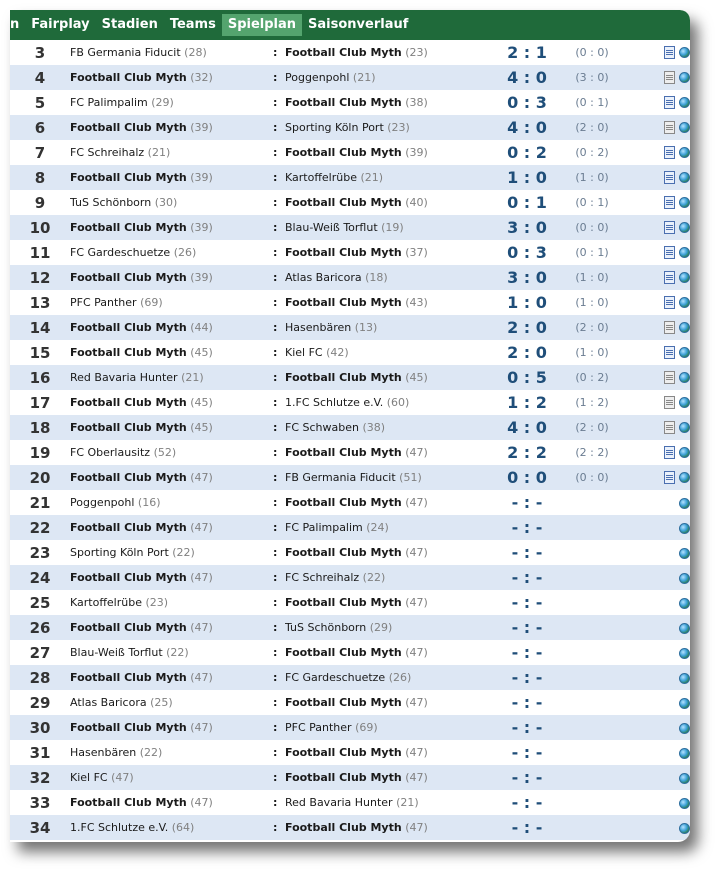 The width and height of the screenshot is (719, 872). What do you see at coordinates (89, 777) in the screenshot?
I see `home-team-name: Kiel FC` at bounding box center [89, 777].